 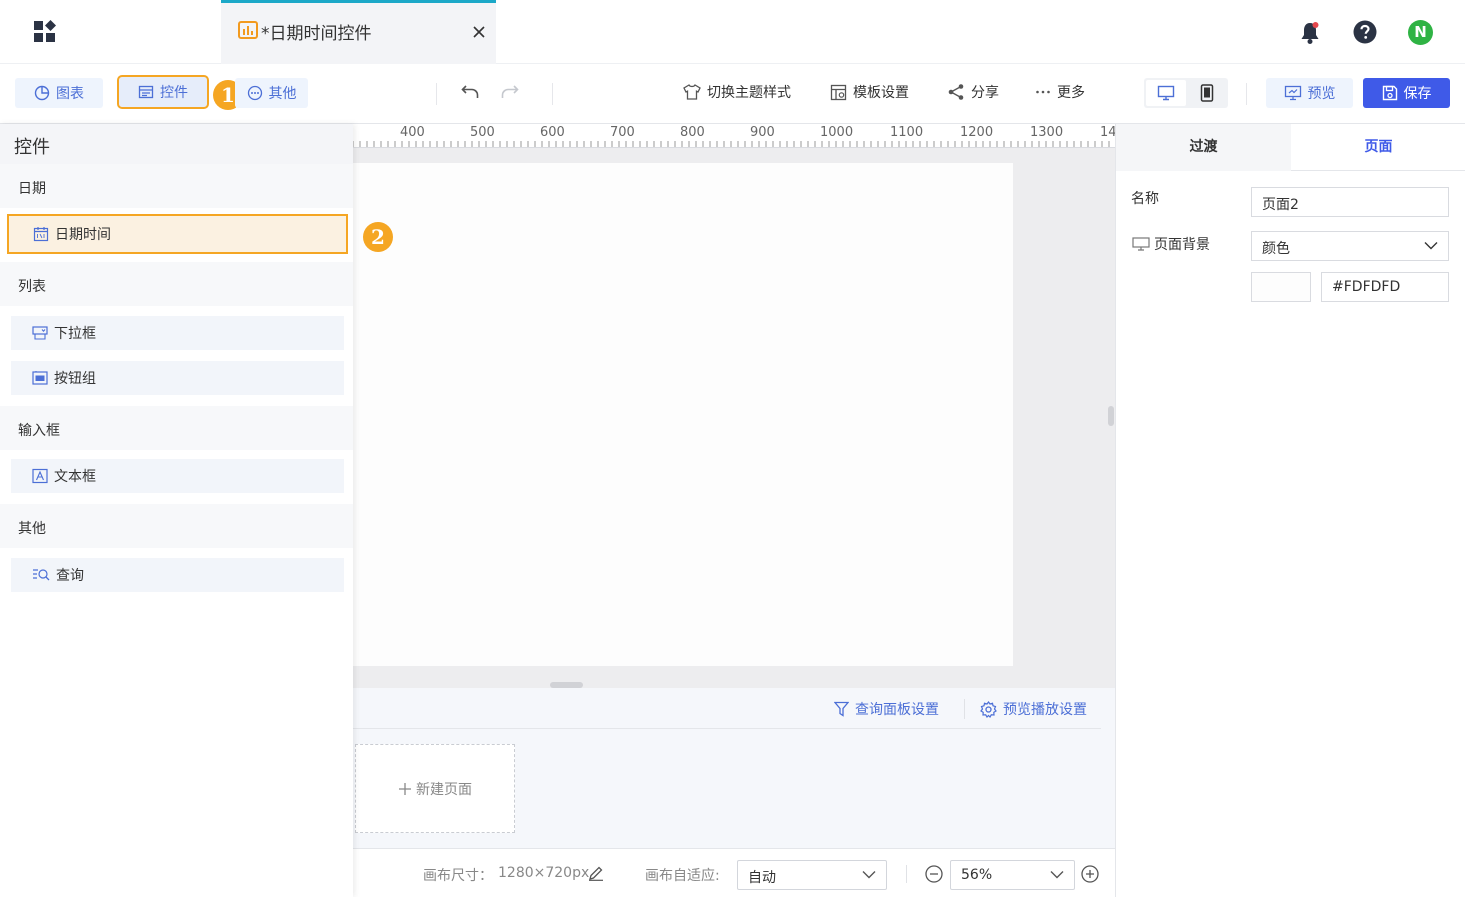 What do you see at coordinates (837, 132) in the screenshot?
I see `ruler-label: 1000` at bounding box center [837, 132].